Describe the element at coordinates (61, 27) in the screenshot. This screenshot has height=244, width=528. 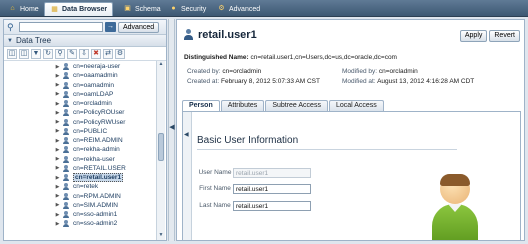
I see `search-input` at that location.